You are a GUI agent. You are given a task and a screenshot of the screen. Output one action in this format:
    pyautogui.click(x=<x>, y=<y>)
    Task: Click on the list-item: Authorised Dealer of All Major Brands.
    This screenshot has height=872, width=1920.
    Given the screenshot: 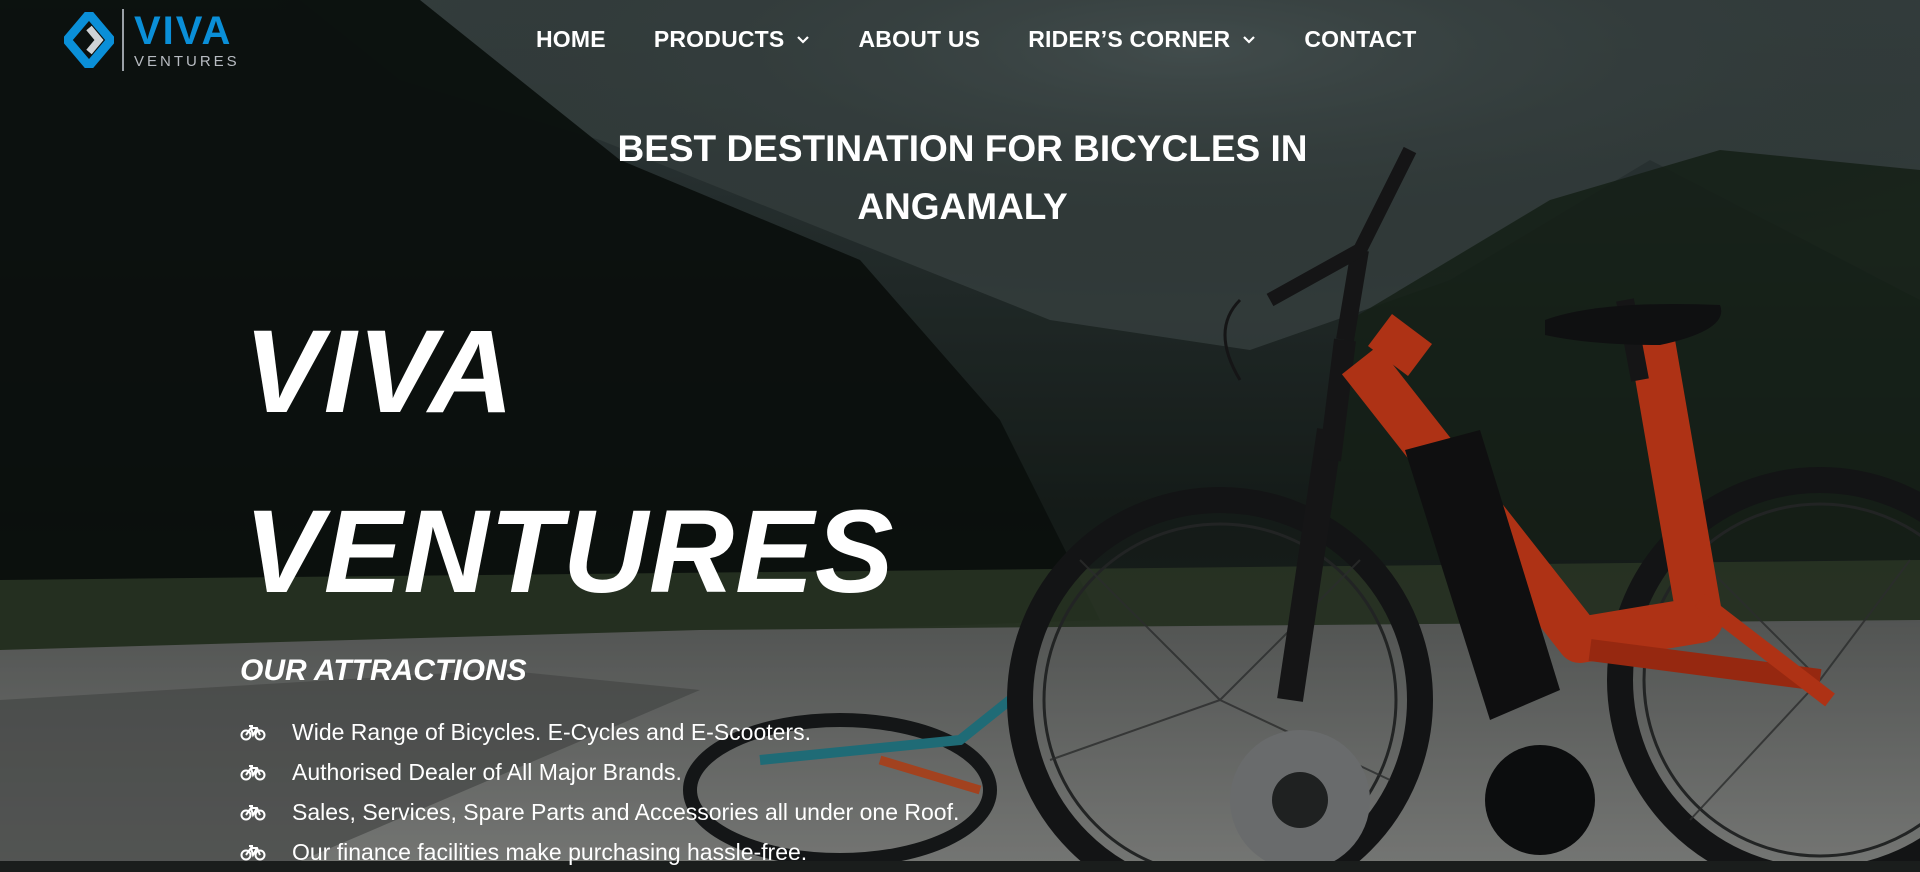 What is the action you would take?
    pyautogui.click(x=599, y=772)
    